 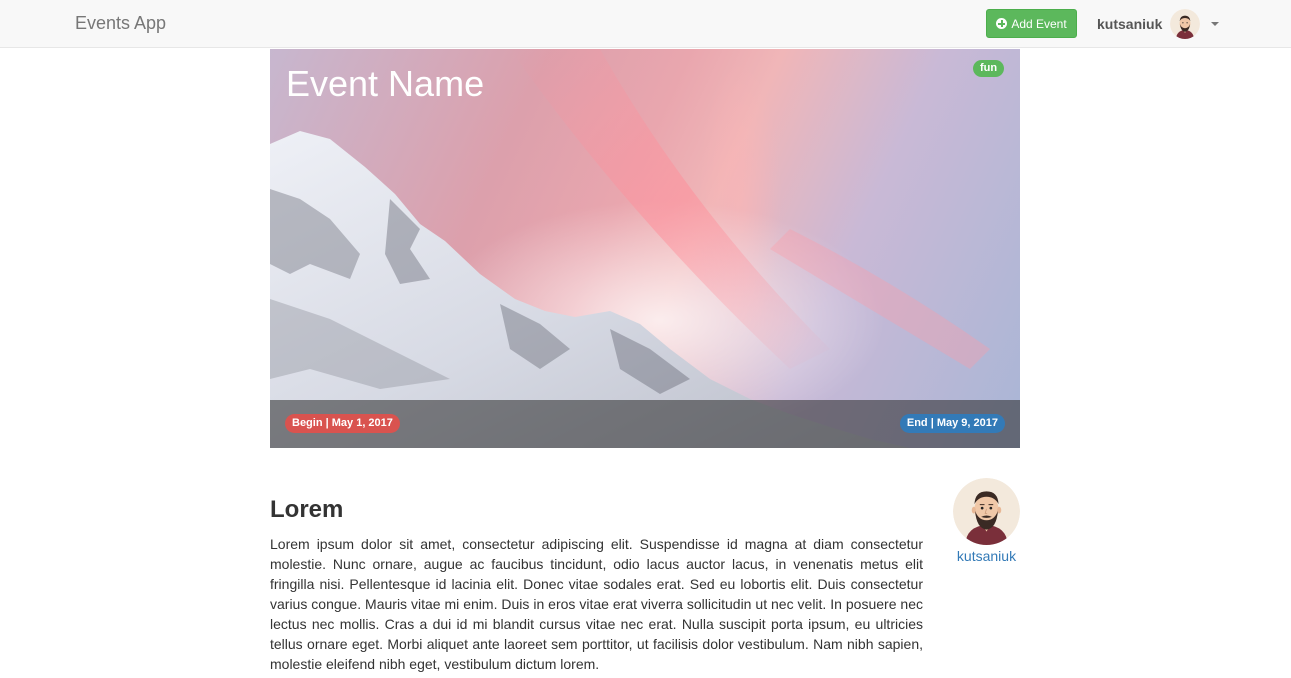 I want to click on add-event-button: Add Event, so click(x=1031, y=23).